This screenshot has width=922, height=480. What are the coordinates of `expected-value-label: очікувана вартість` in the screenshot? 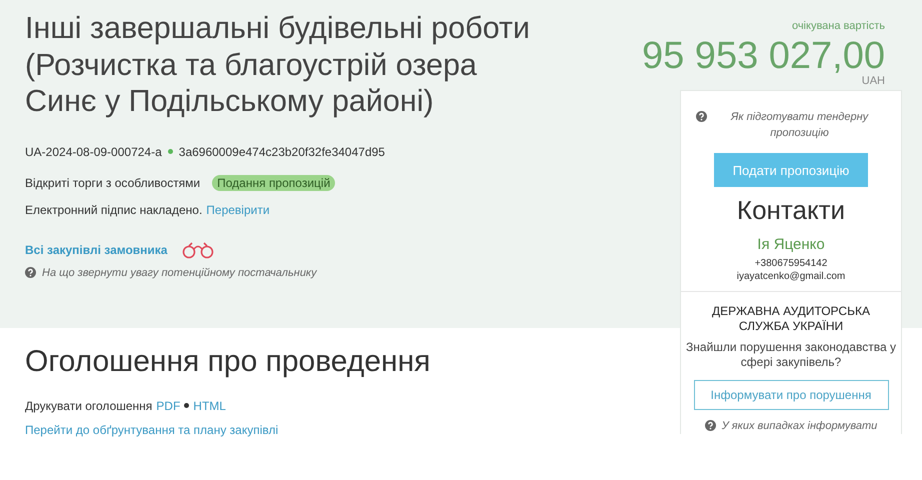 It's located at (838, 26).